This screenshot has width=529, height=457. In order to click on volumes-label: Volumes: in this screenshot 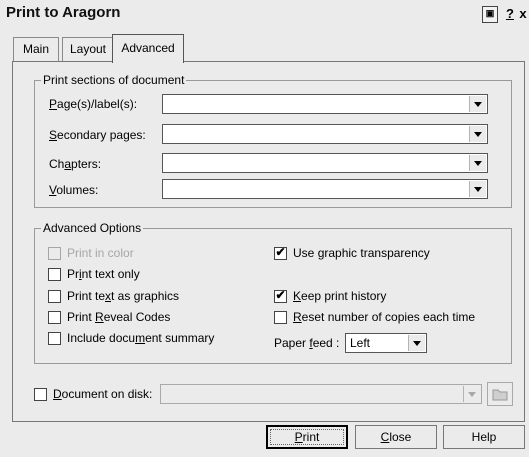, I will do `click(74, 190)`.